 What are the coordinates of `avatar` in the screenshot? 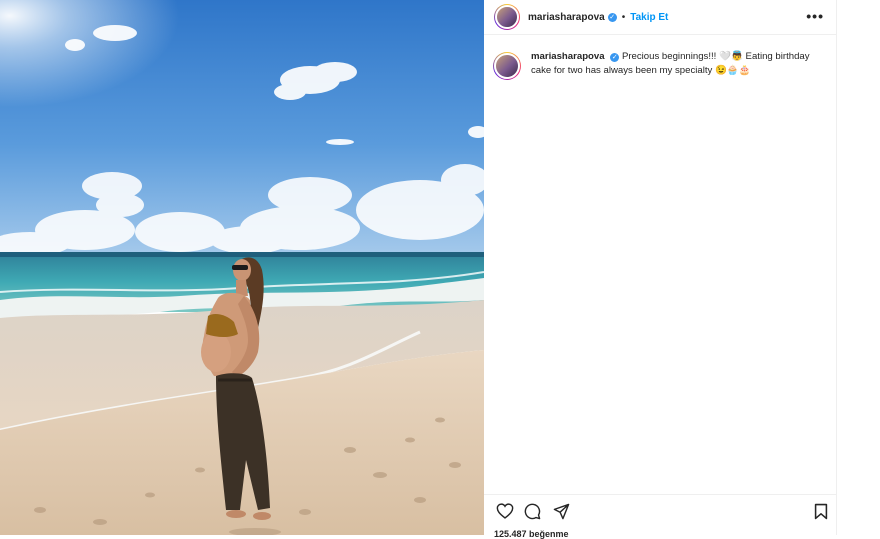 It's located at (507, 17).